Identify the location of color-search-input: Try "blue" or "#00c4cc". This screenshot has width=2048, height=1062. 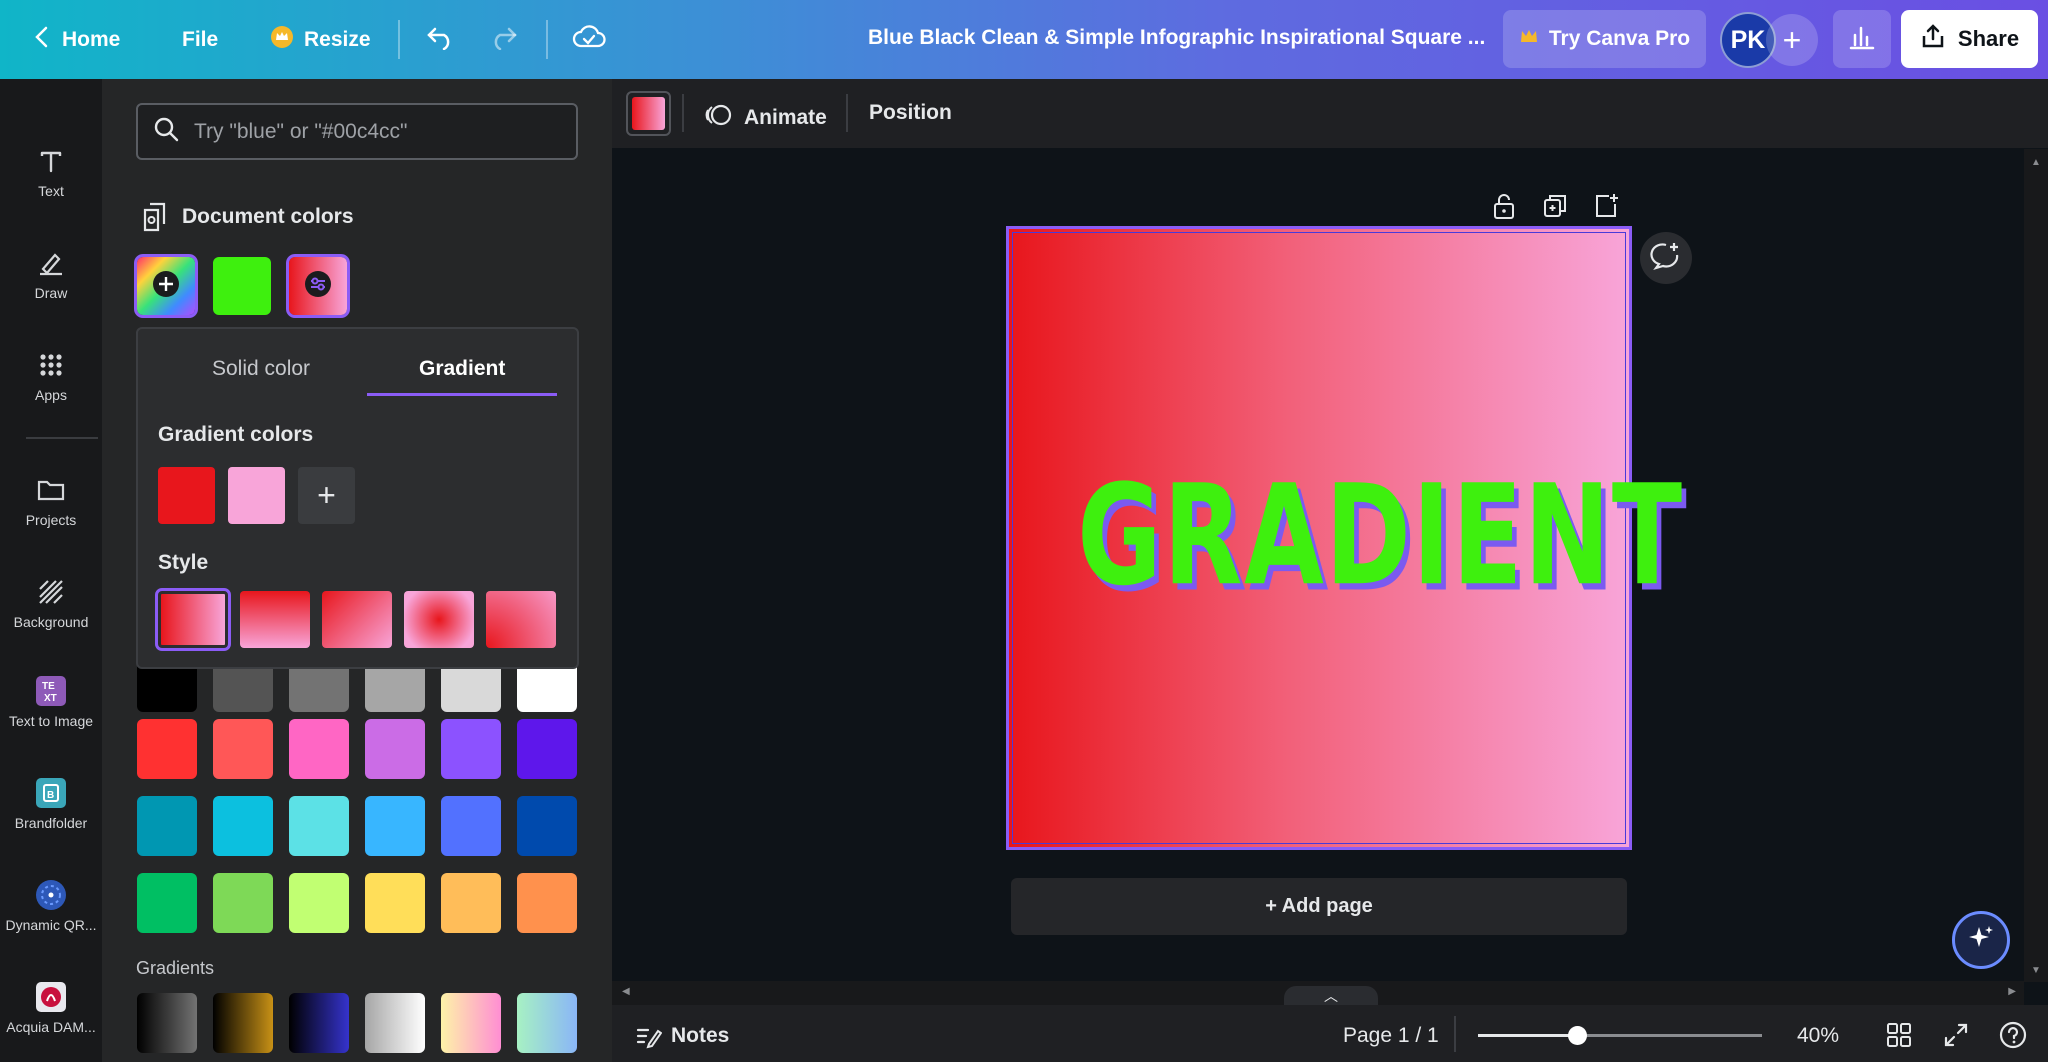
(357, 131).